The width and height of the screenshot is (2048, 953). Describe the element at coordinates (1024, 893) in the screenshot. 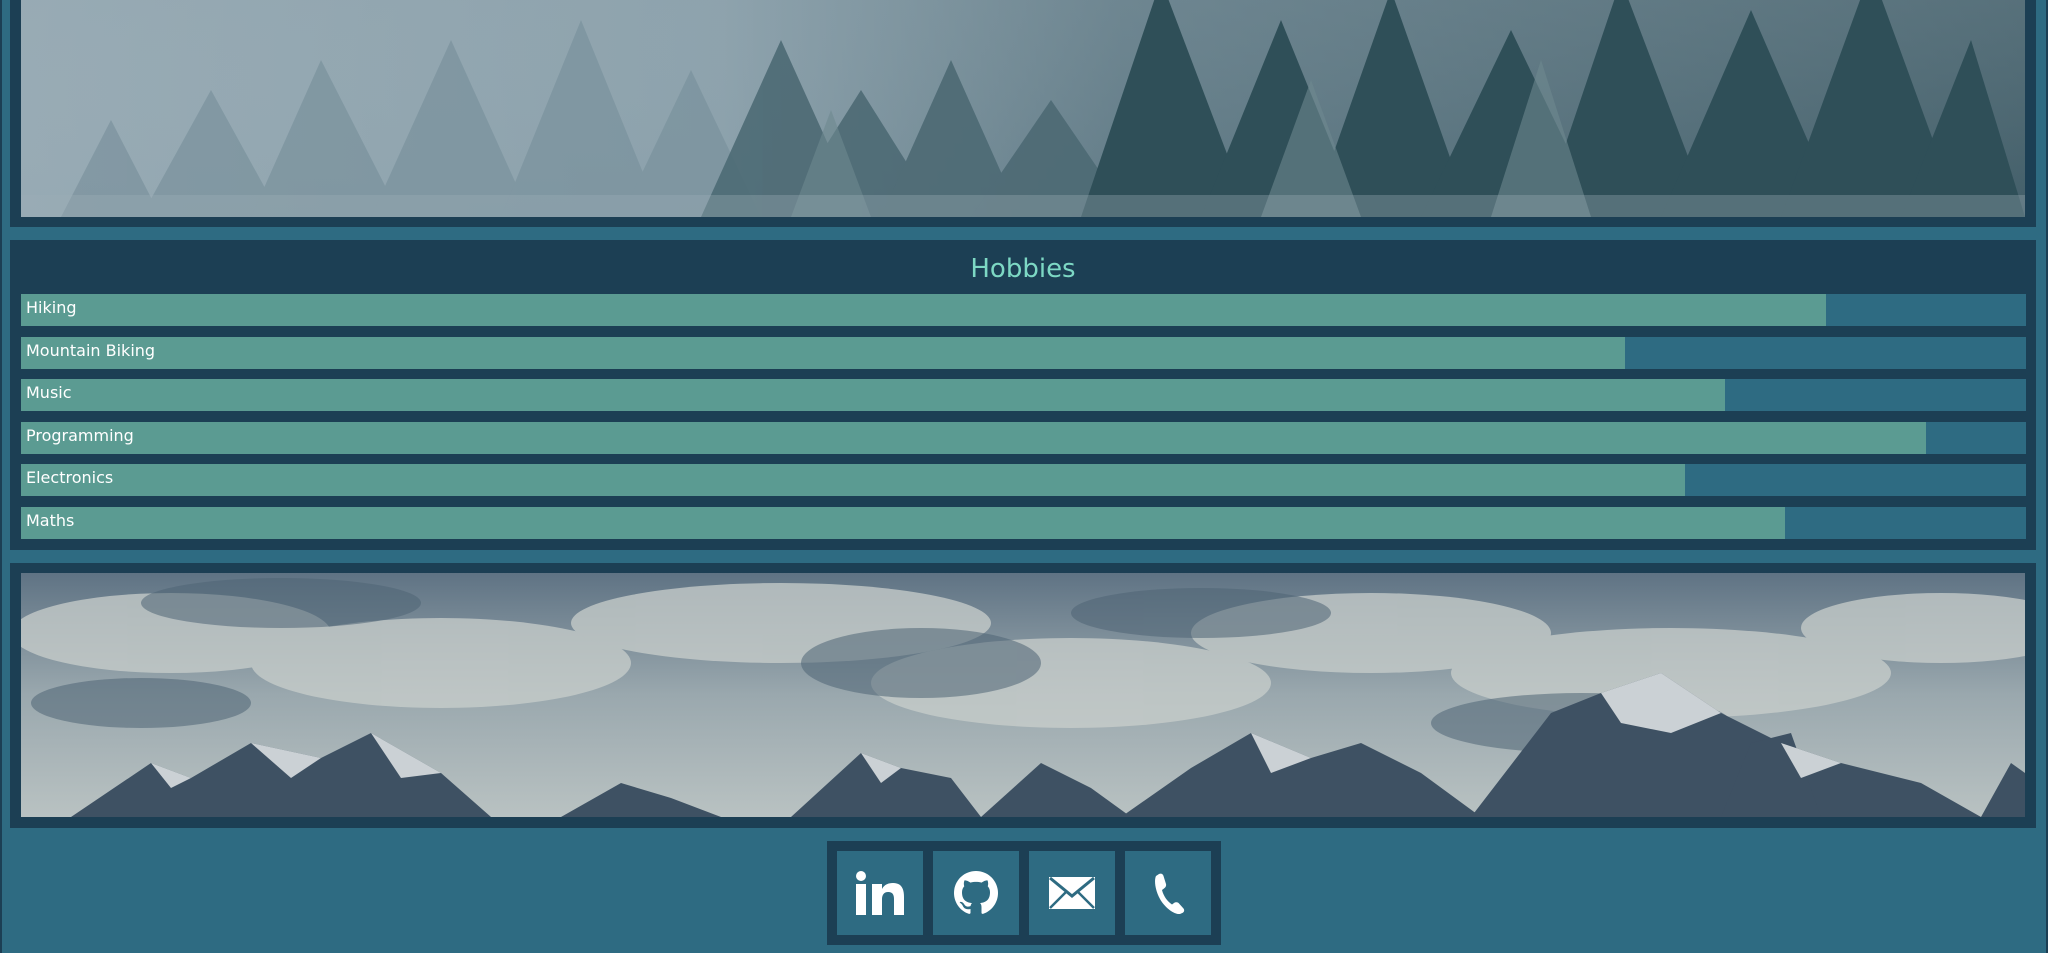

I see `contact-links-bar` at that location.